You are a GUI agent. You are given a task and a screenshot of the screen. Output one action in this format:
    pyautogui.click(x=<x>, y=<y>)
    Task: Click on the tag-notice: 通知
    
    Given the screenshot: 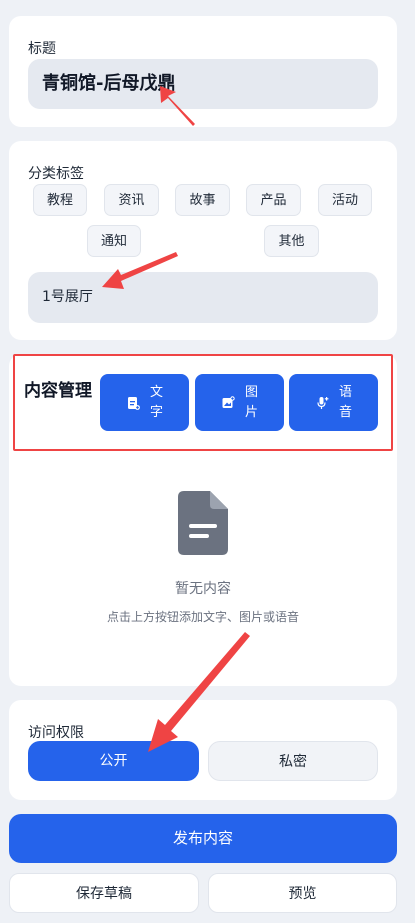 What is the action you would take?
    pyautogui.click(x=114, y=241)
    